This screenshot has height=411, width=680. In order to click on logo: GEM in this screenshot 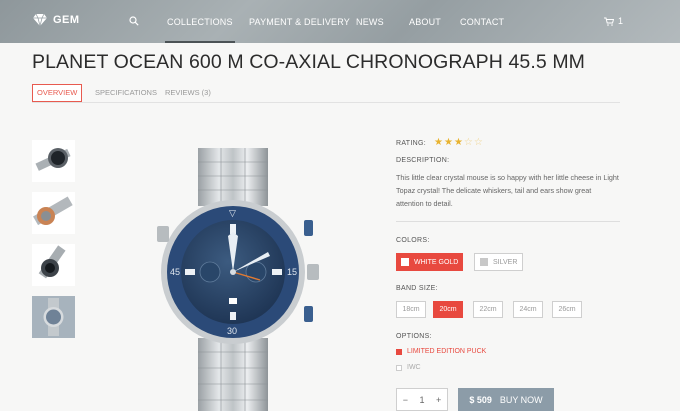, I will do `click(56, 20)`.